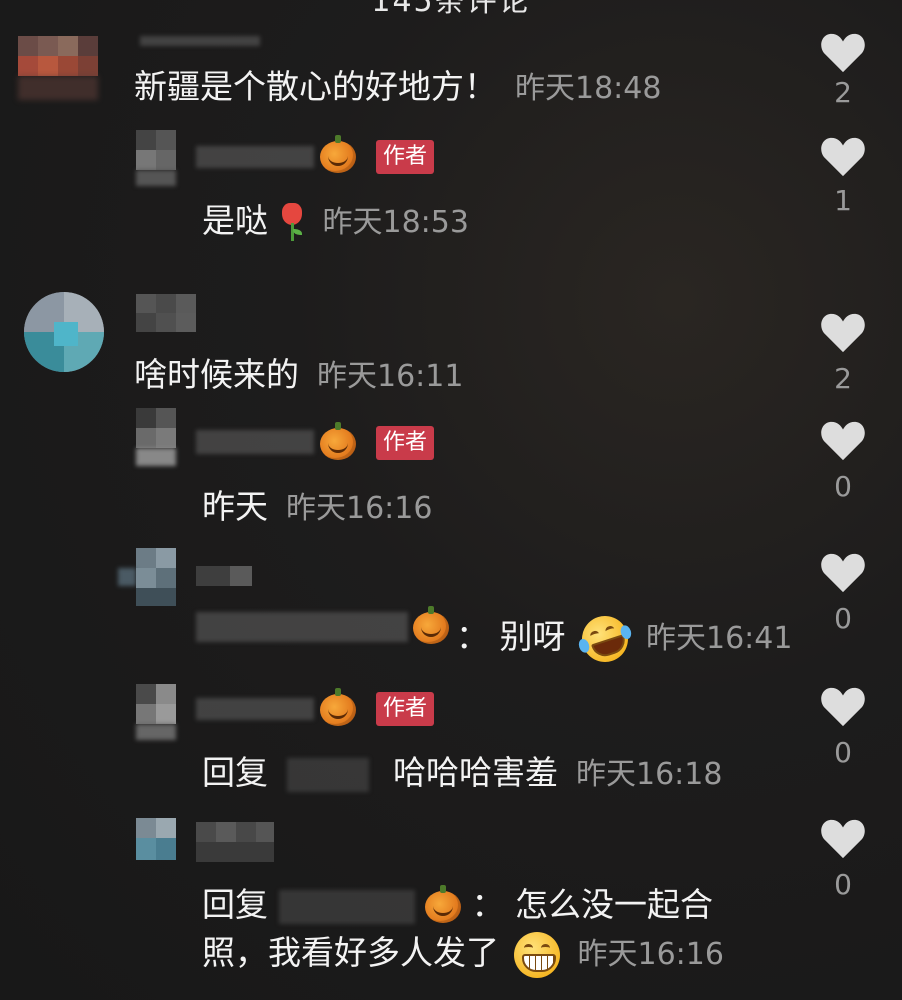 The height and width of the screenshot is (1000, 902). I want to click on comment-text-line1: ： 怎么没一起合, so click(592, 904).